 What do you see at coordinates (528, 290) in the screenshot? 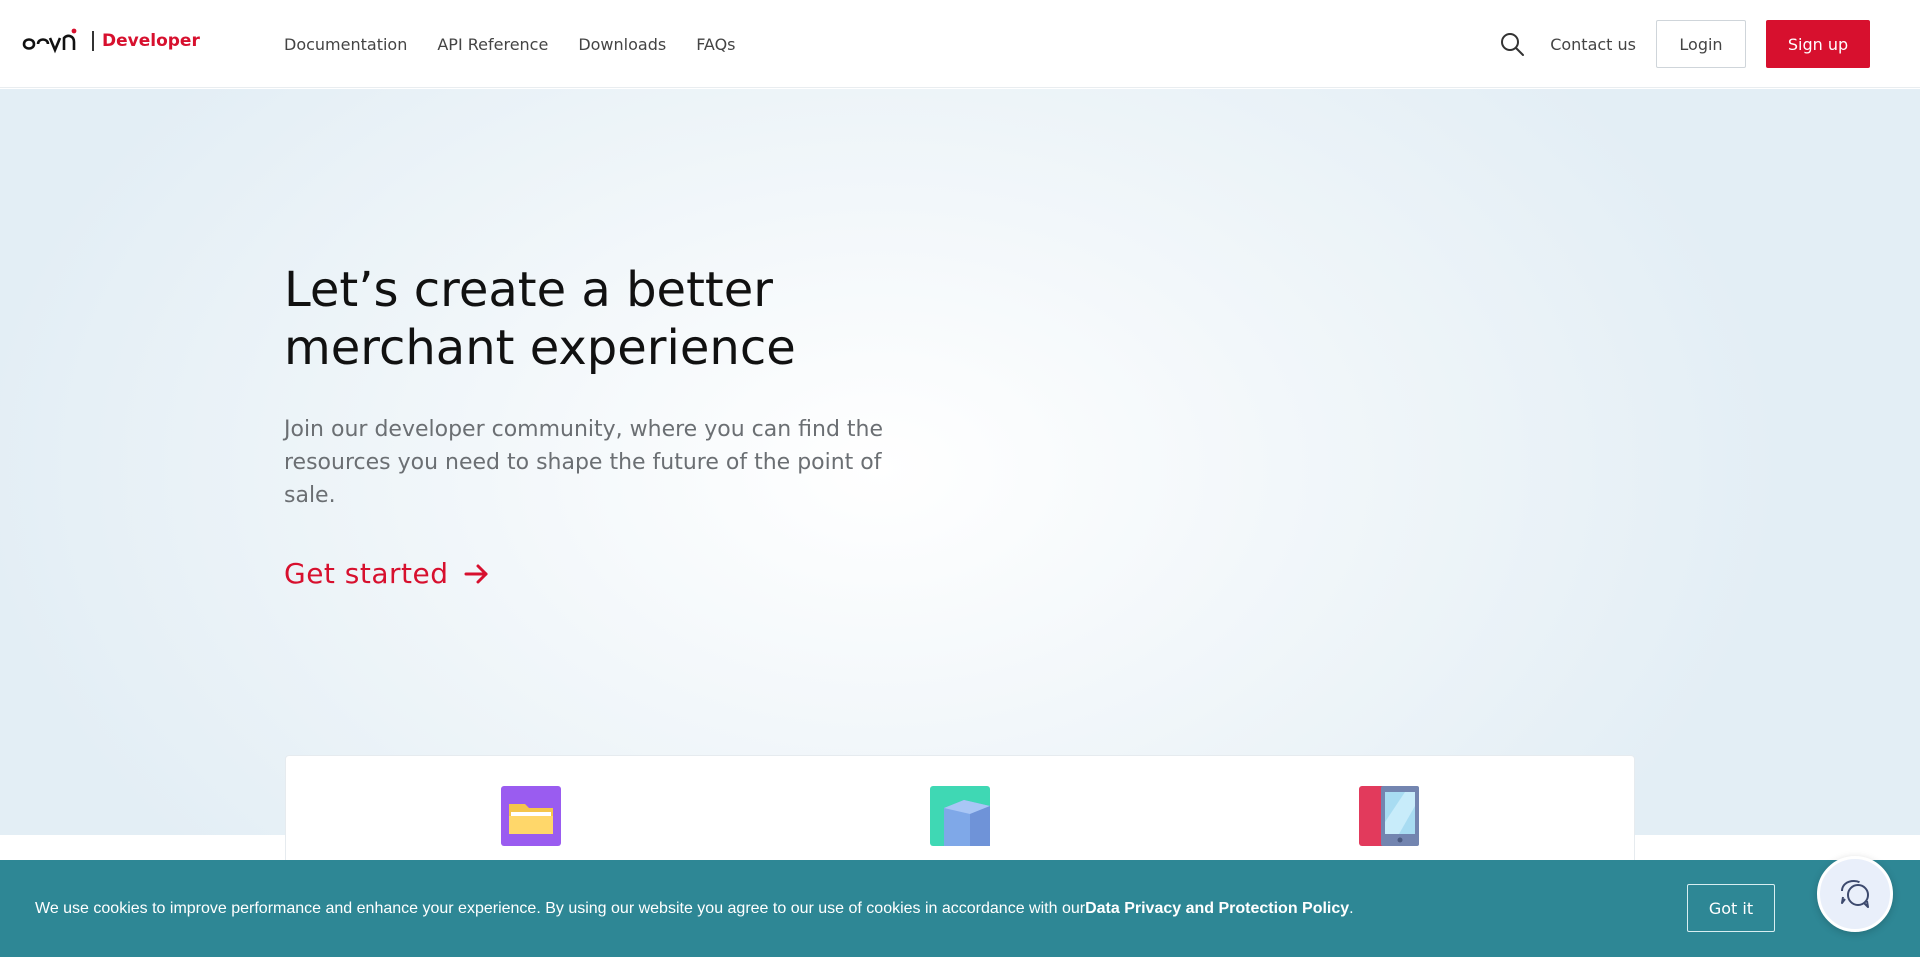
I see `hero-title-line1: Let’s create a better` at bounding box center [528, 290].